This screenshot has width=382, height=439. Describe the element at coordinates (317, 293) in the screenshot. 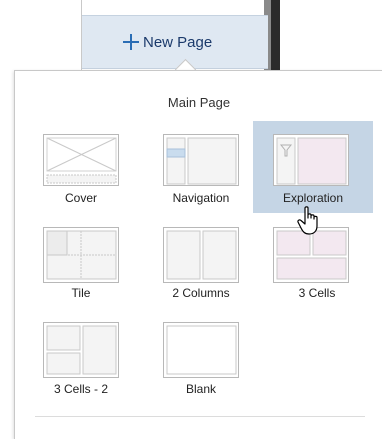

I see `layout-label: 3 Cells` at that location.